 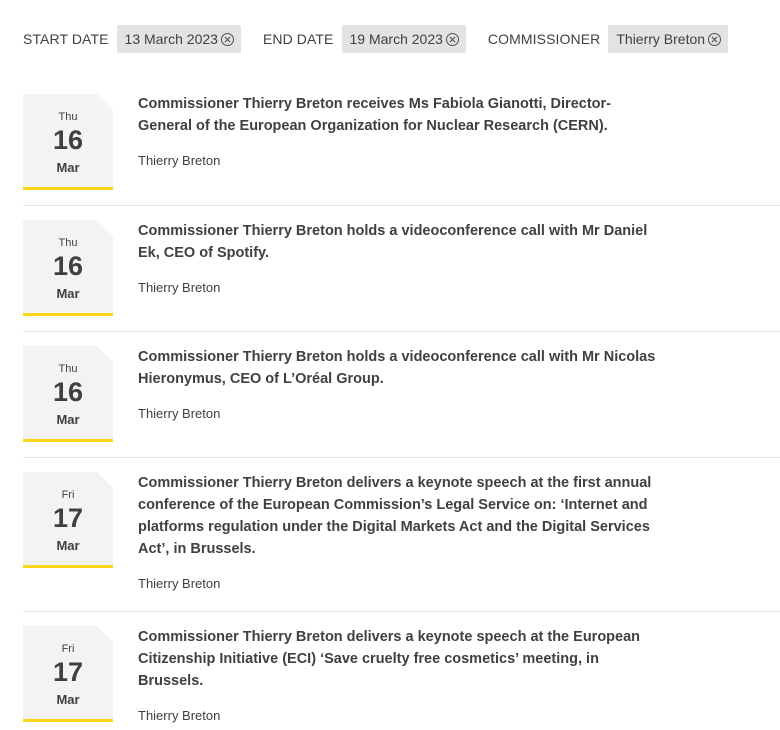 I want to click on filter-chip-commissioner: Thierry Breton, so click(x=668, y=39).